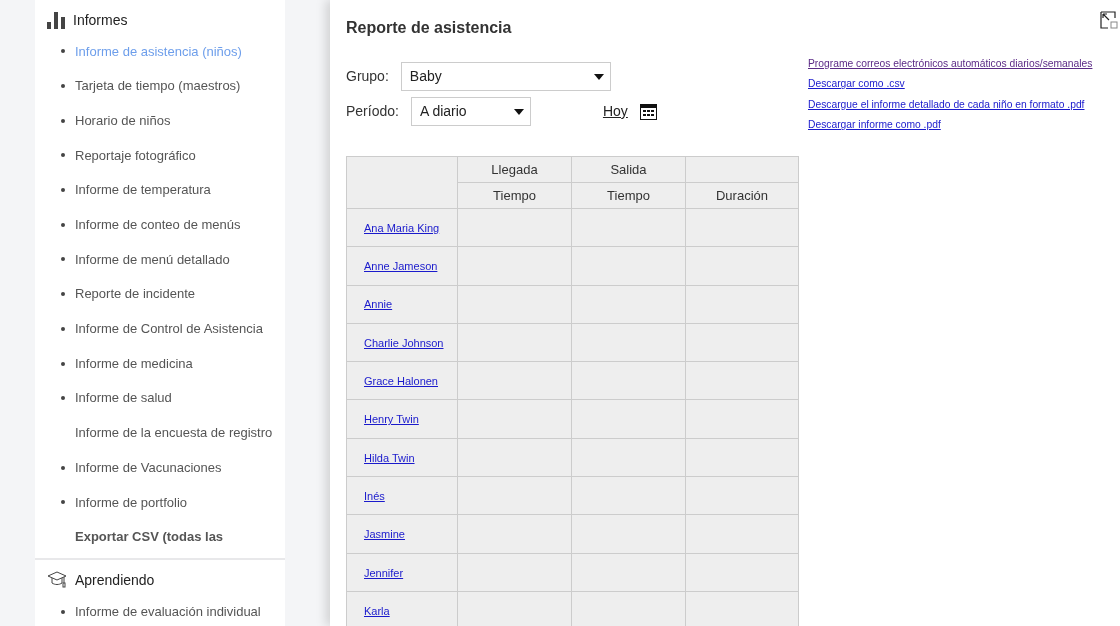 The height and width of the screenshot is (626, 1120). What do you see at coordinates (160, 398) in the screenshot?
I see `sidebar-item: Informe de salud` at bounding box center [160, 398].